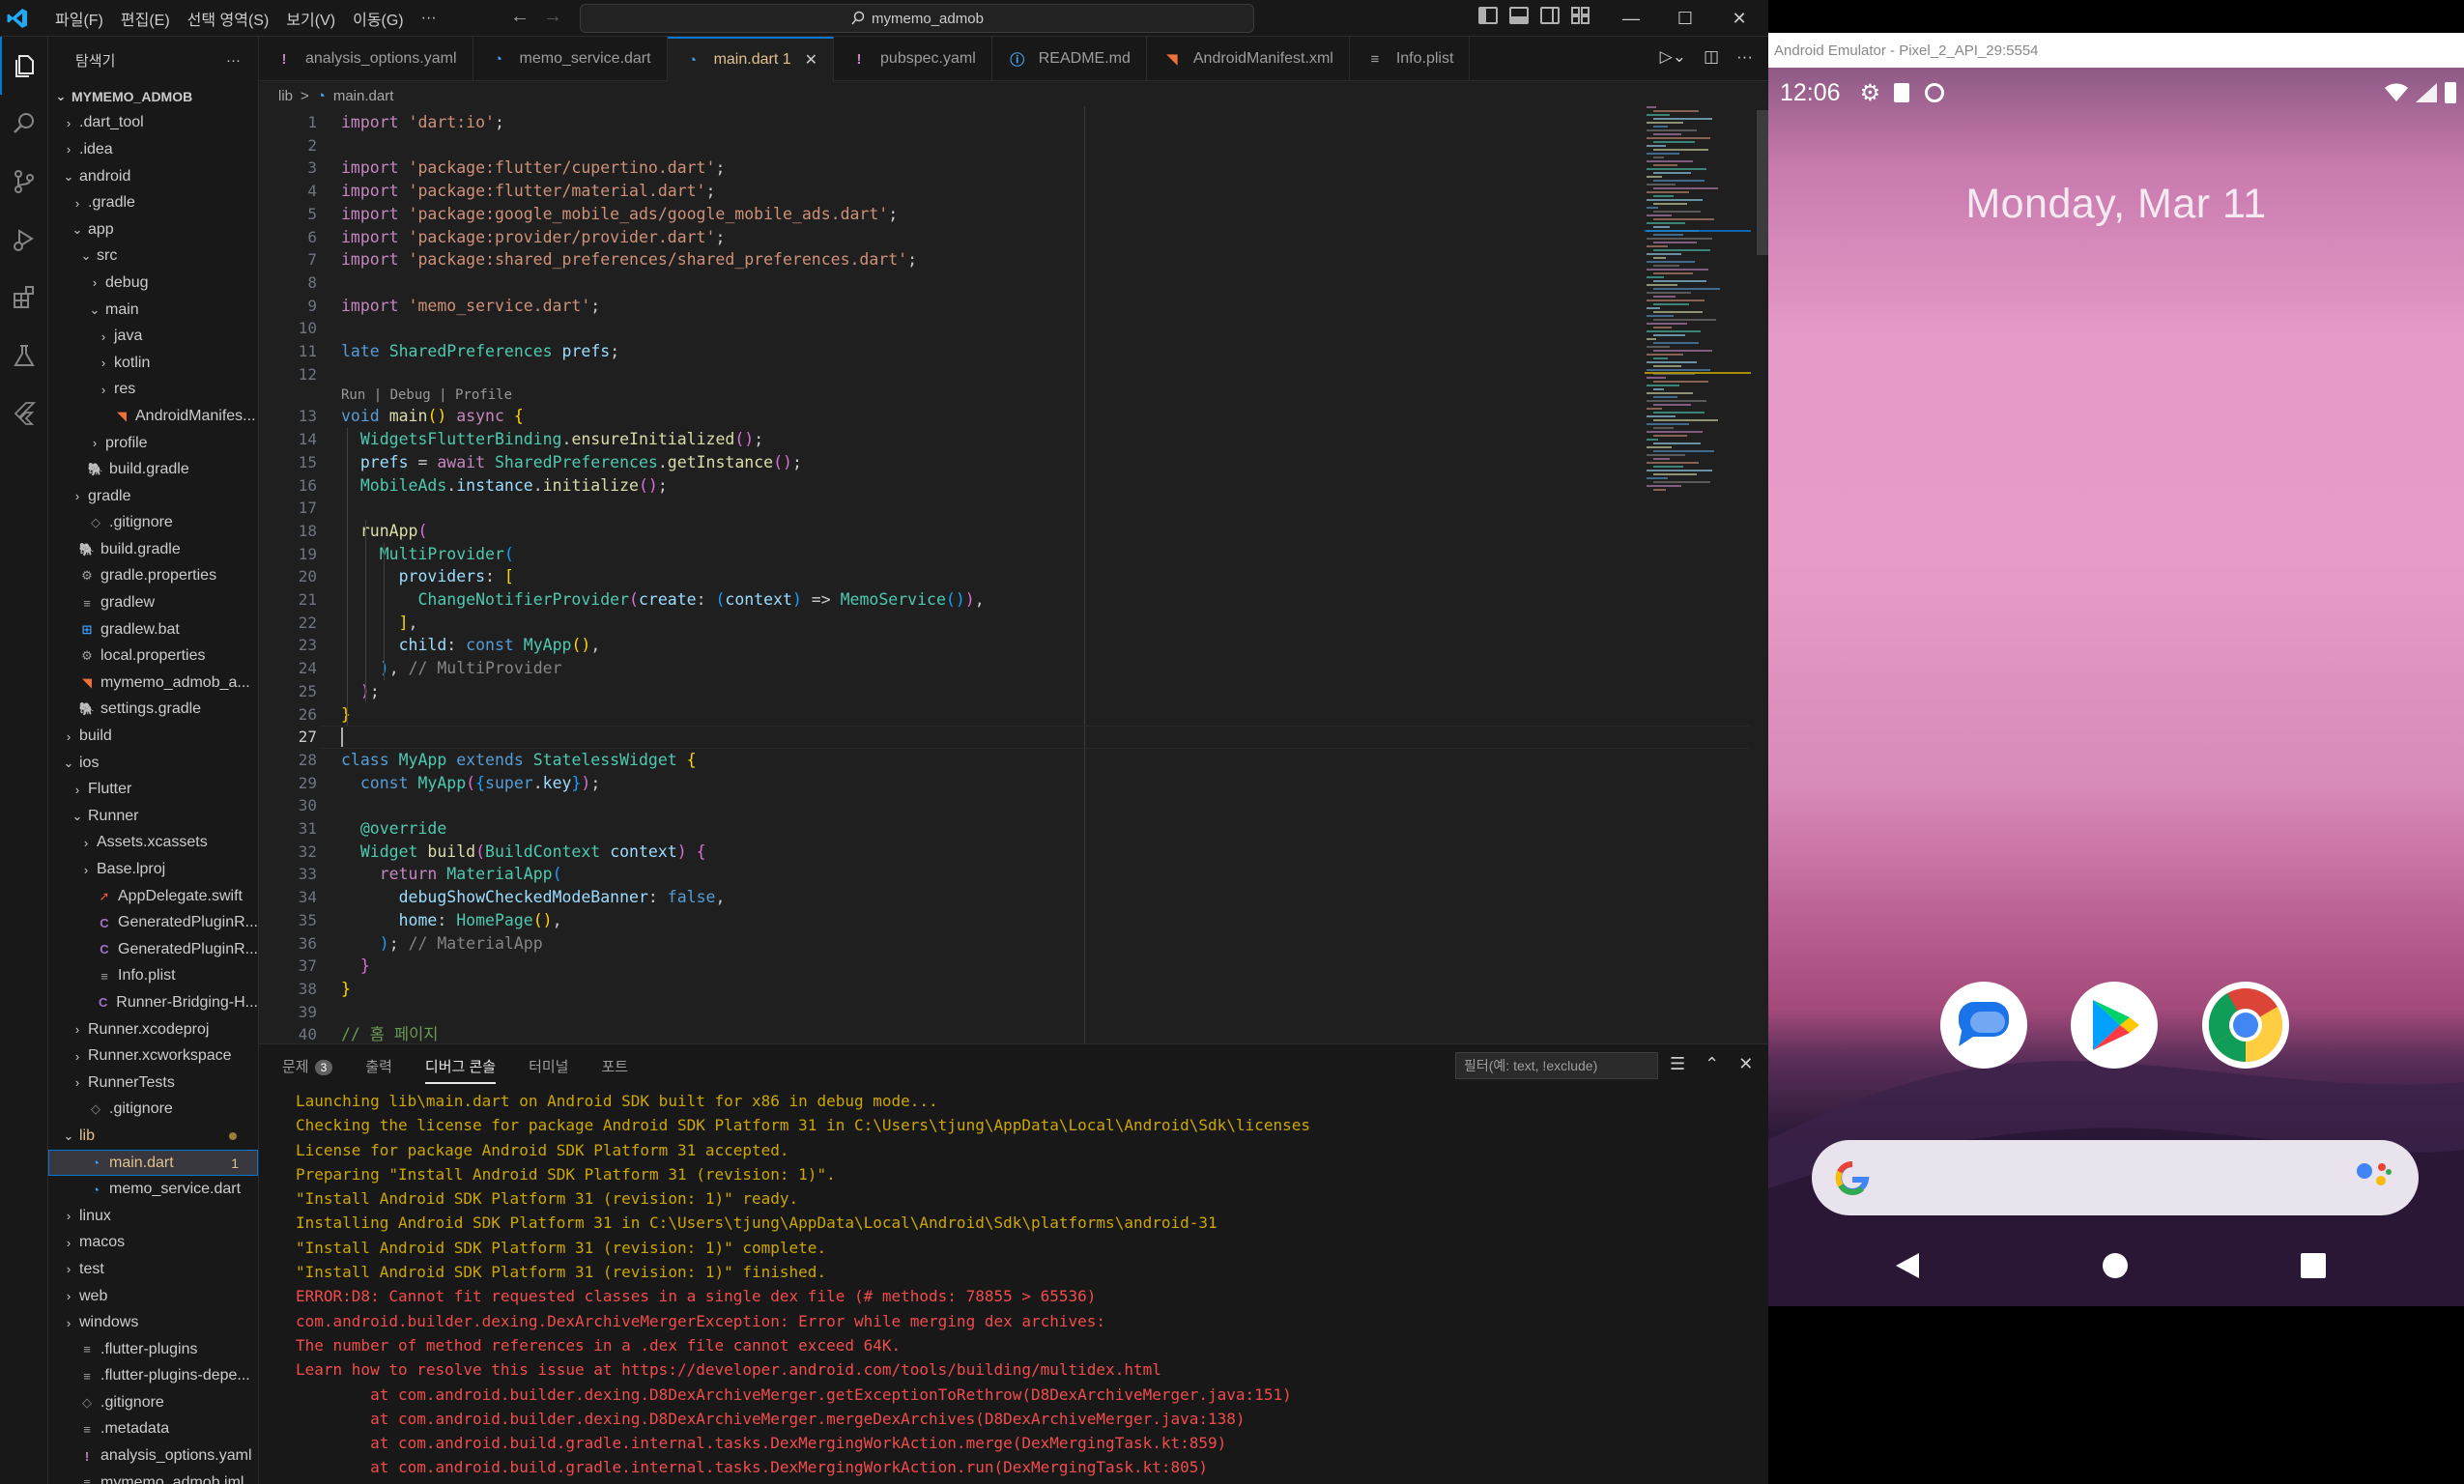  Describe the element at coordinates (153, 177) in the screenshot. I see `tree-folder: ⌄ android` at that location.